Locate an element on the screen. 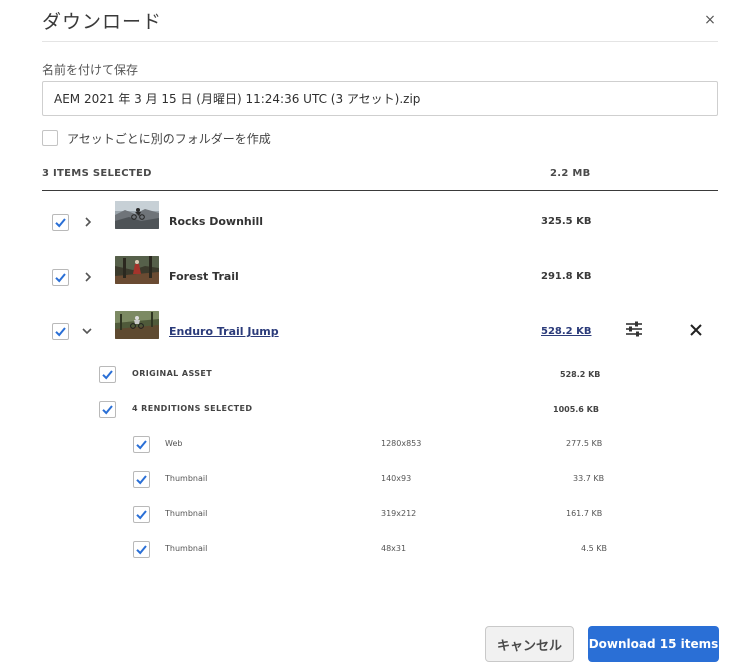 The image size is (750, 669). save-as-label: 名前を付けて保存 is located at coordinates (90, 70).